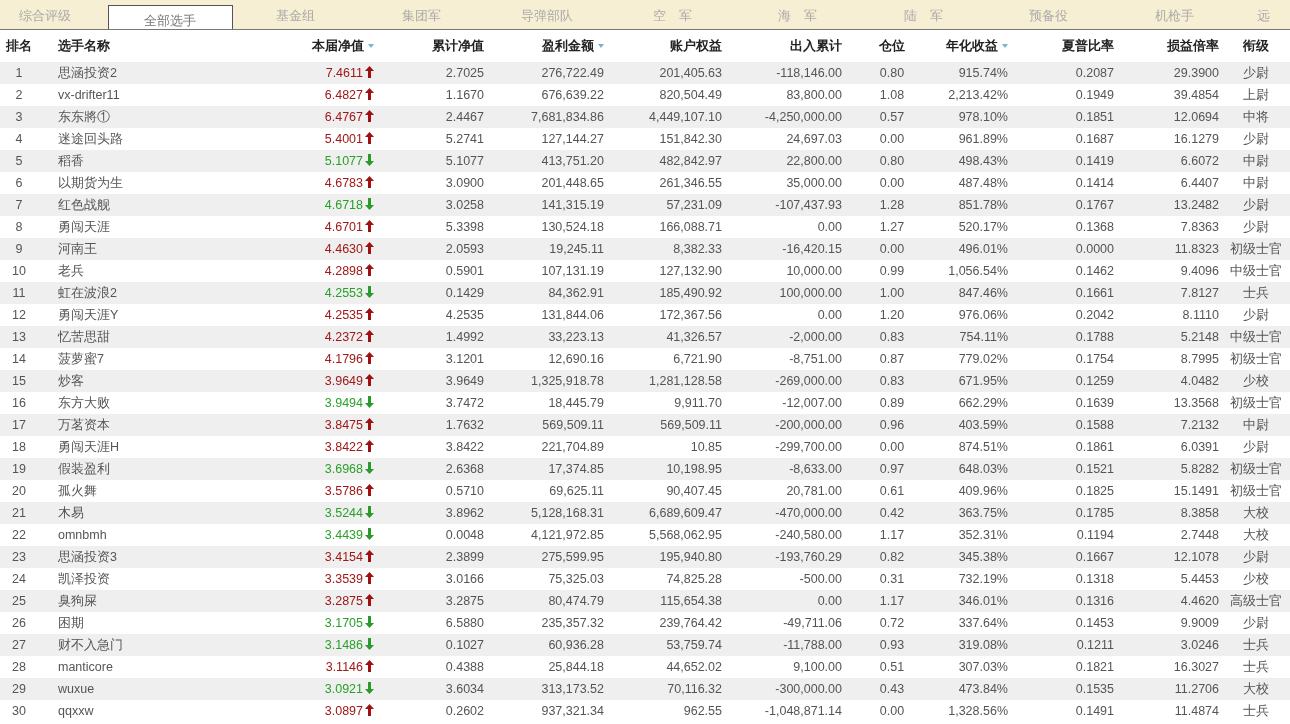 The height and width of the screenshot is (724, 1290). What do you see at coordinates (19, 667) in the screenshot?
I see `rank-cell-text: 28` at bounding box center [19, 667].